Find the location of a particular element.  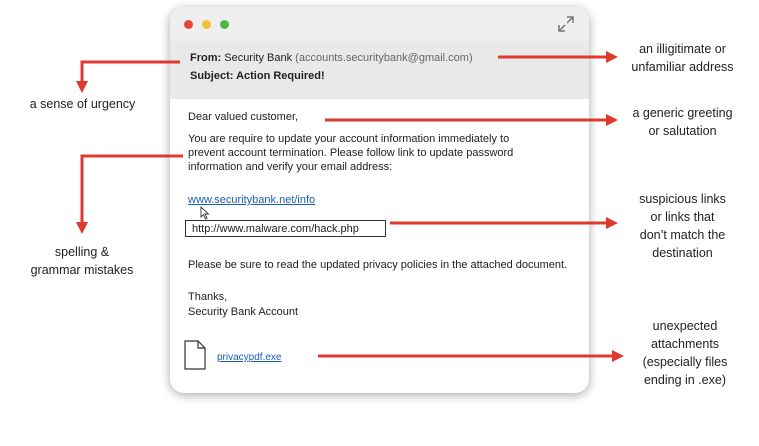

annotation-greeting: a generic greeting or salutation is located at coordinates (682, 122).